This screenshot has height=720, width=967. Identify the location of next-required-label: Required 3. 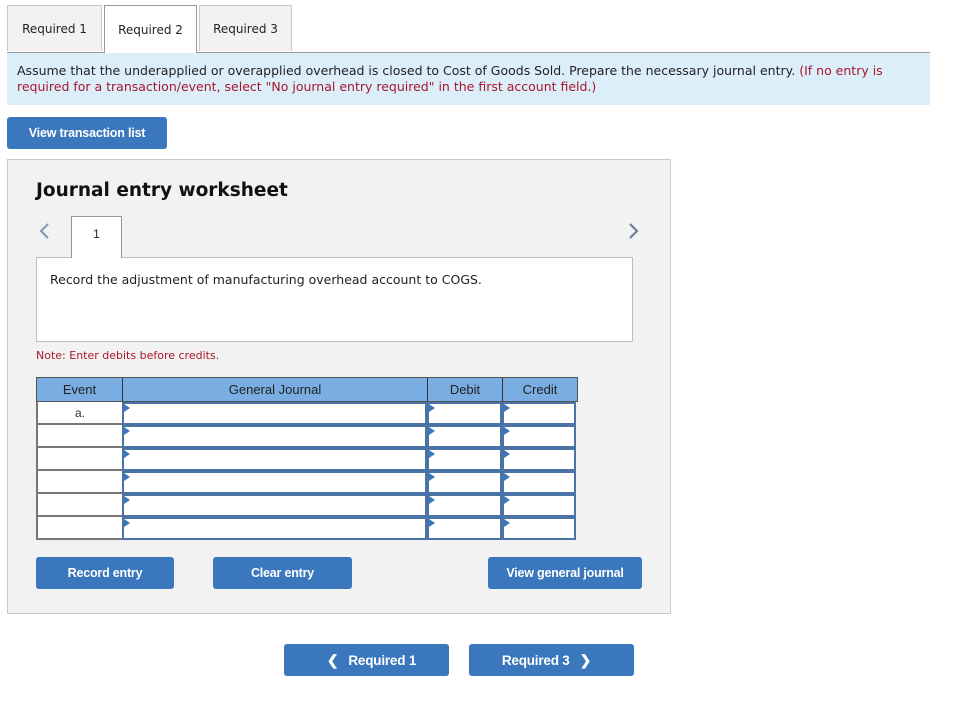
(535, 660).